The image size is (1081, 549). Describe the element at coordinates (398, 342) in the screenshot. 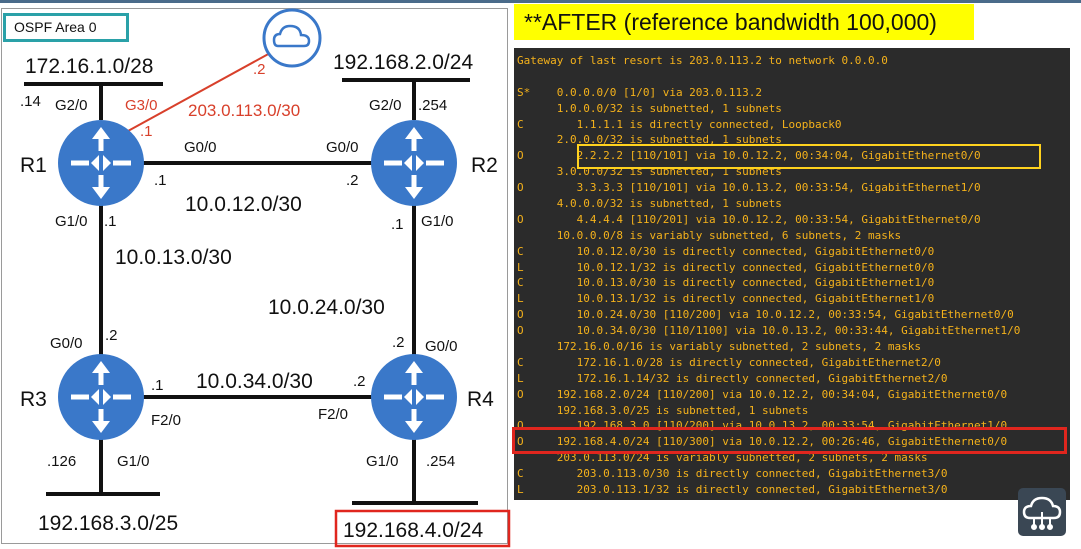

I see `r4-h2-r2-label: .2` at that location.